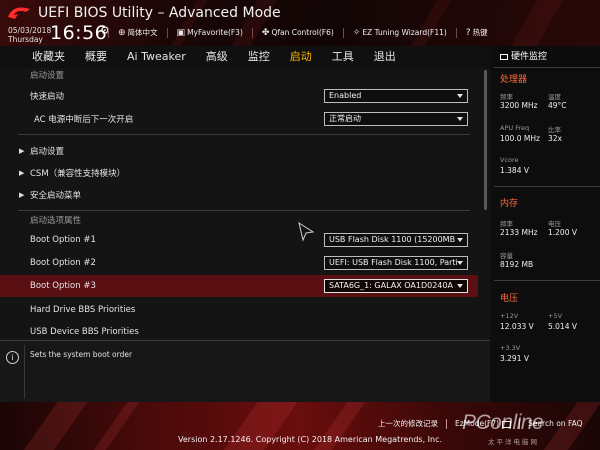 The image size is (600, 450). What do you see at coordinates (547, 57) in the screenshot?
I see `hardware-monitor-title: 硬件监控` at bounding box center [547, 57].